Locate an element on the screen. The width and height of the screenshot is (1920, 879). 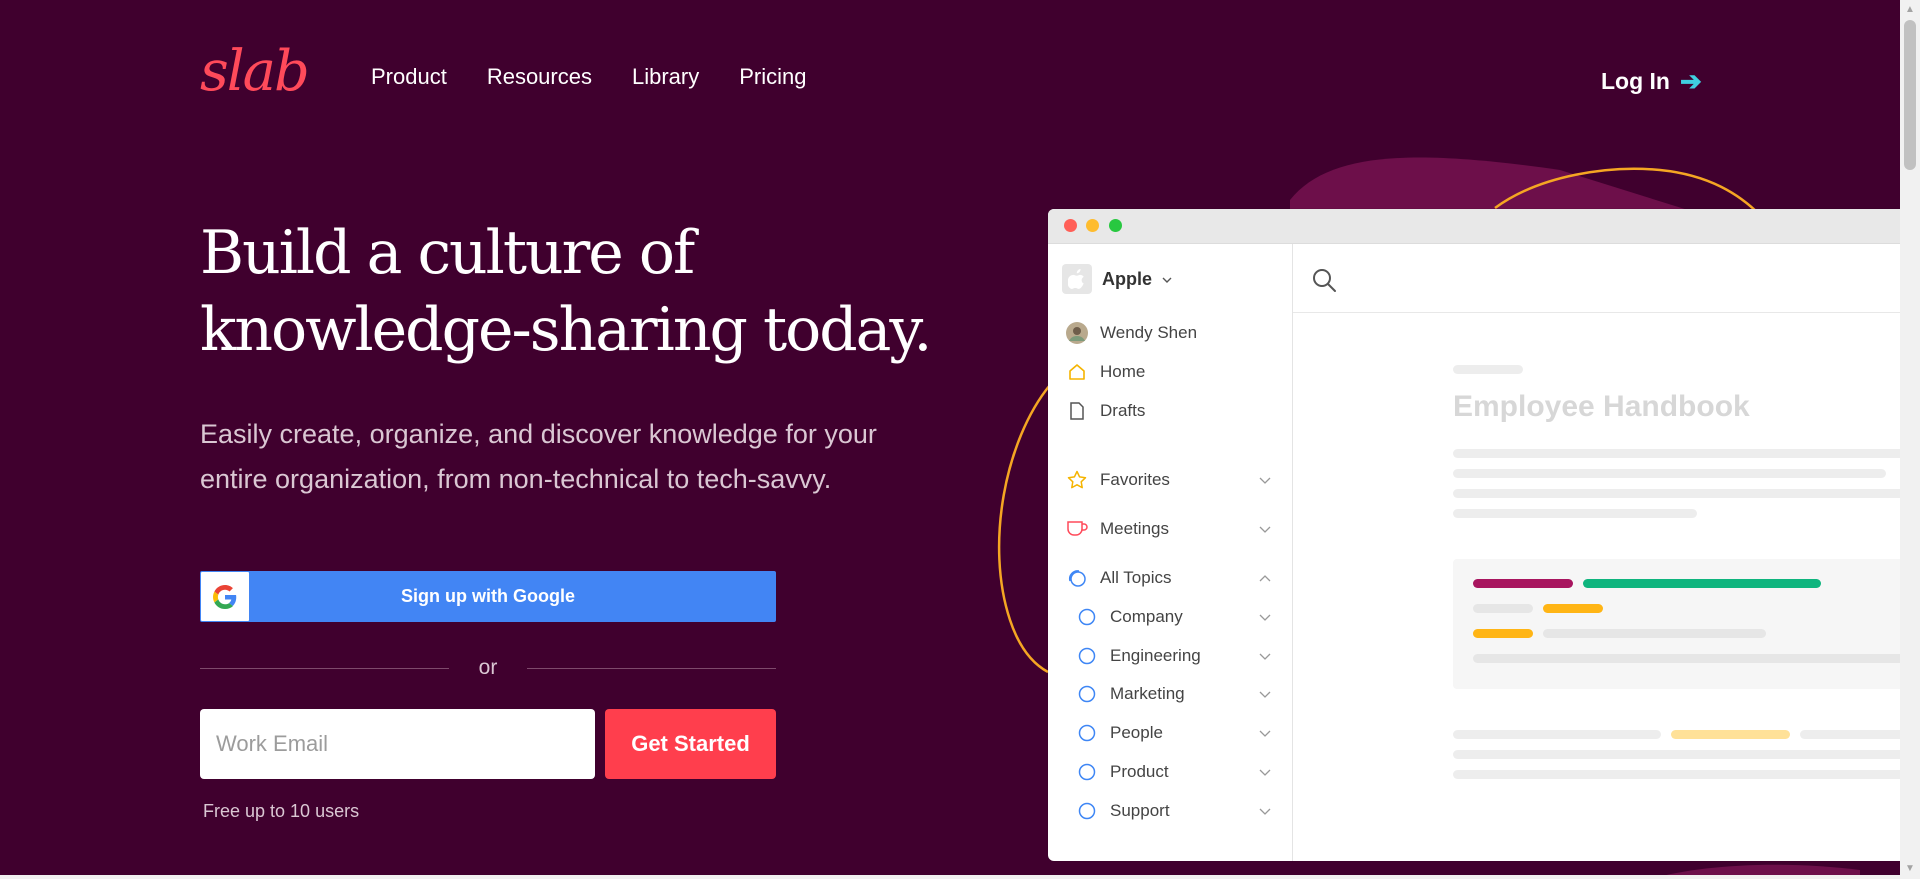
login-link: Log In ➔ is located at coordinates (1651, 81).